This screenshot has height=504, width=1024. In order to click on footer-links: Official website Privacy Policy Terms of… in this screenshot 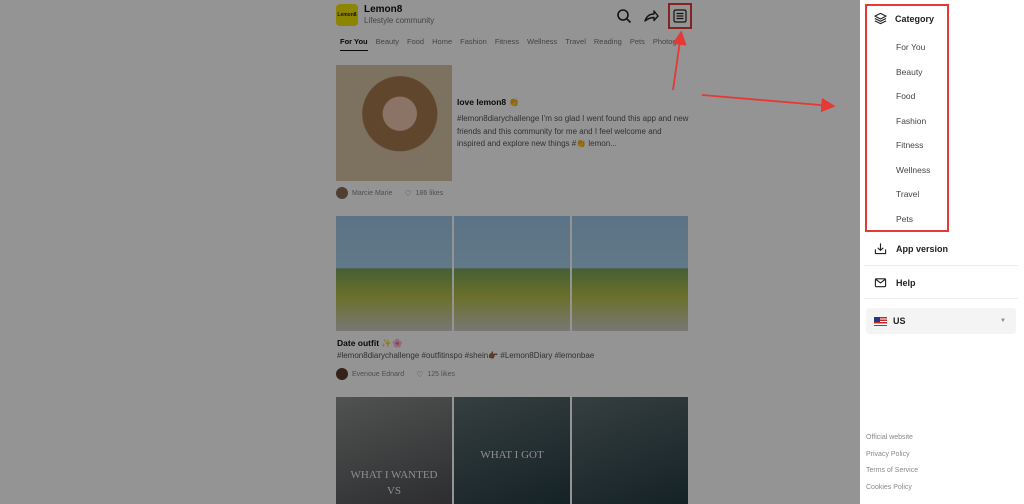, I will do `click(892, 467)`.